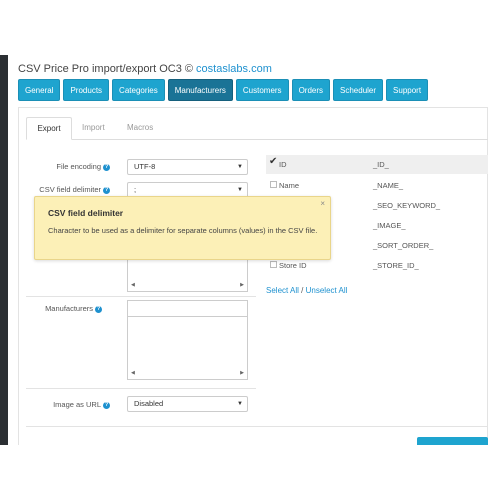 The width and height of the screenshot is (500, 500). Describe the element at coordinates (262, 90) in the screenshot. I see `tab-customers: Customers` at that location.